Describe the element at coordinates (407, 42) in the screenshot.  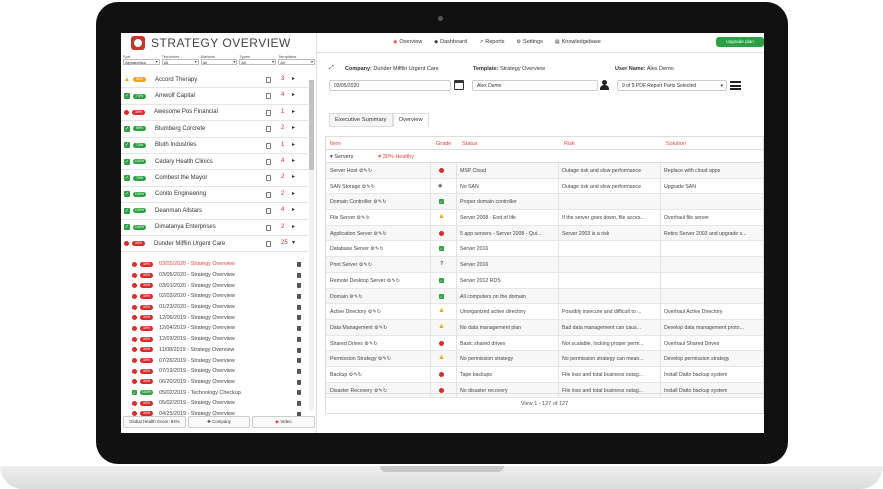
I see `nav-overview: ◉ Overview` at that location.